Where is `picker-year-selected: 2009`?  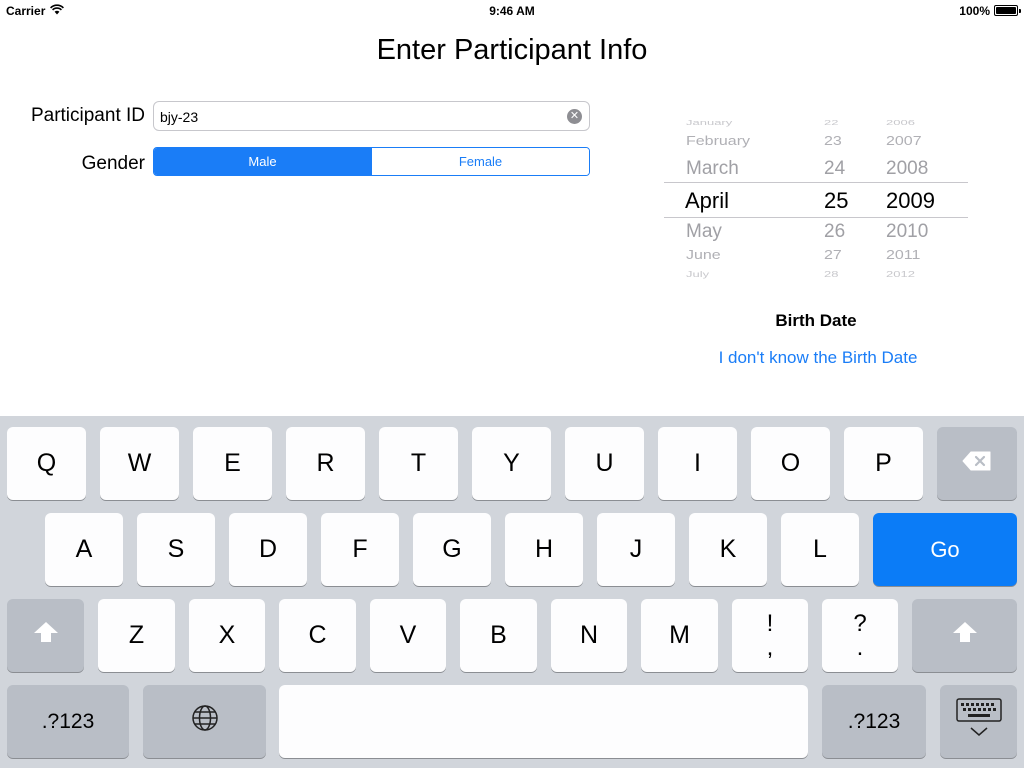
picker-year-selected: 2009 is located at coordinates (910, 201).